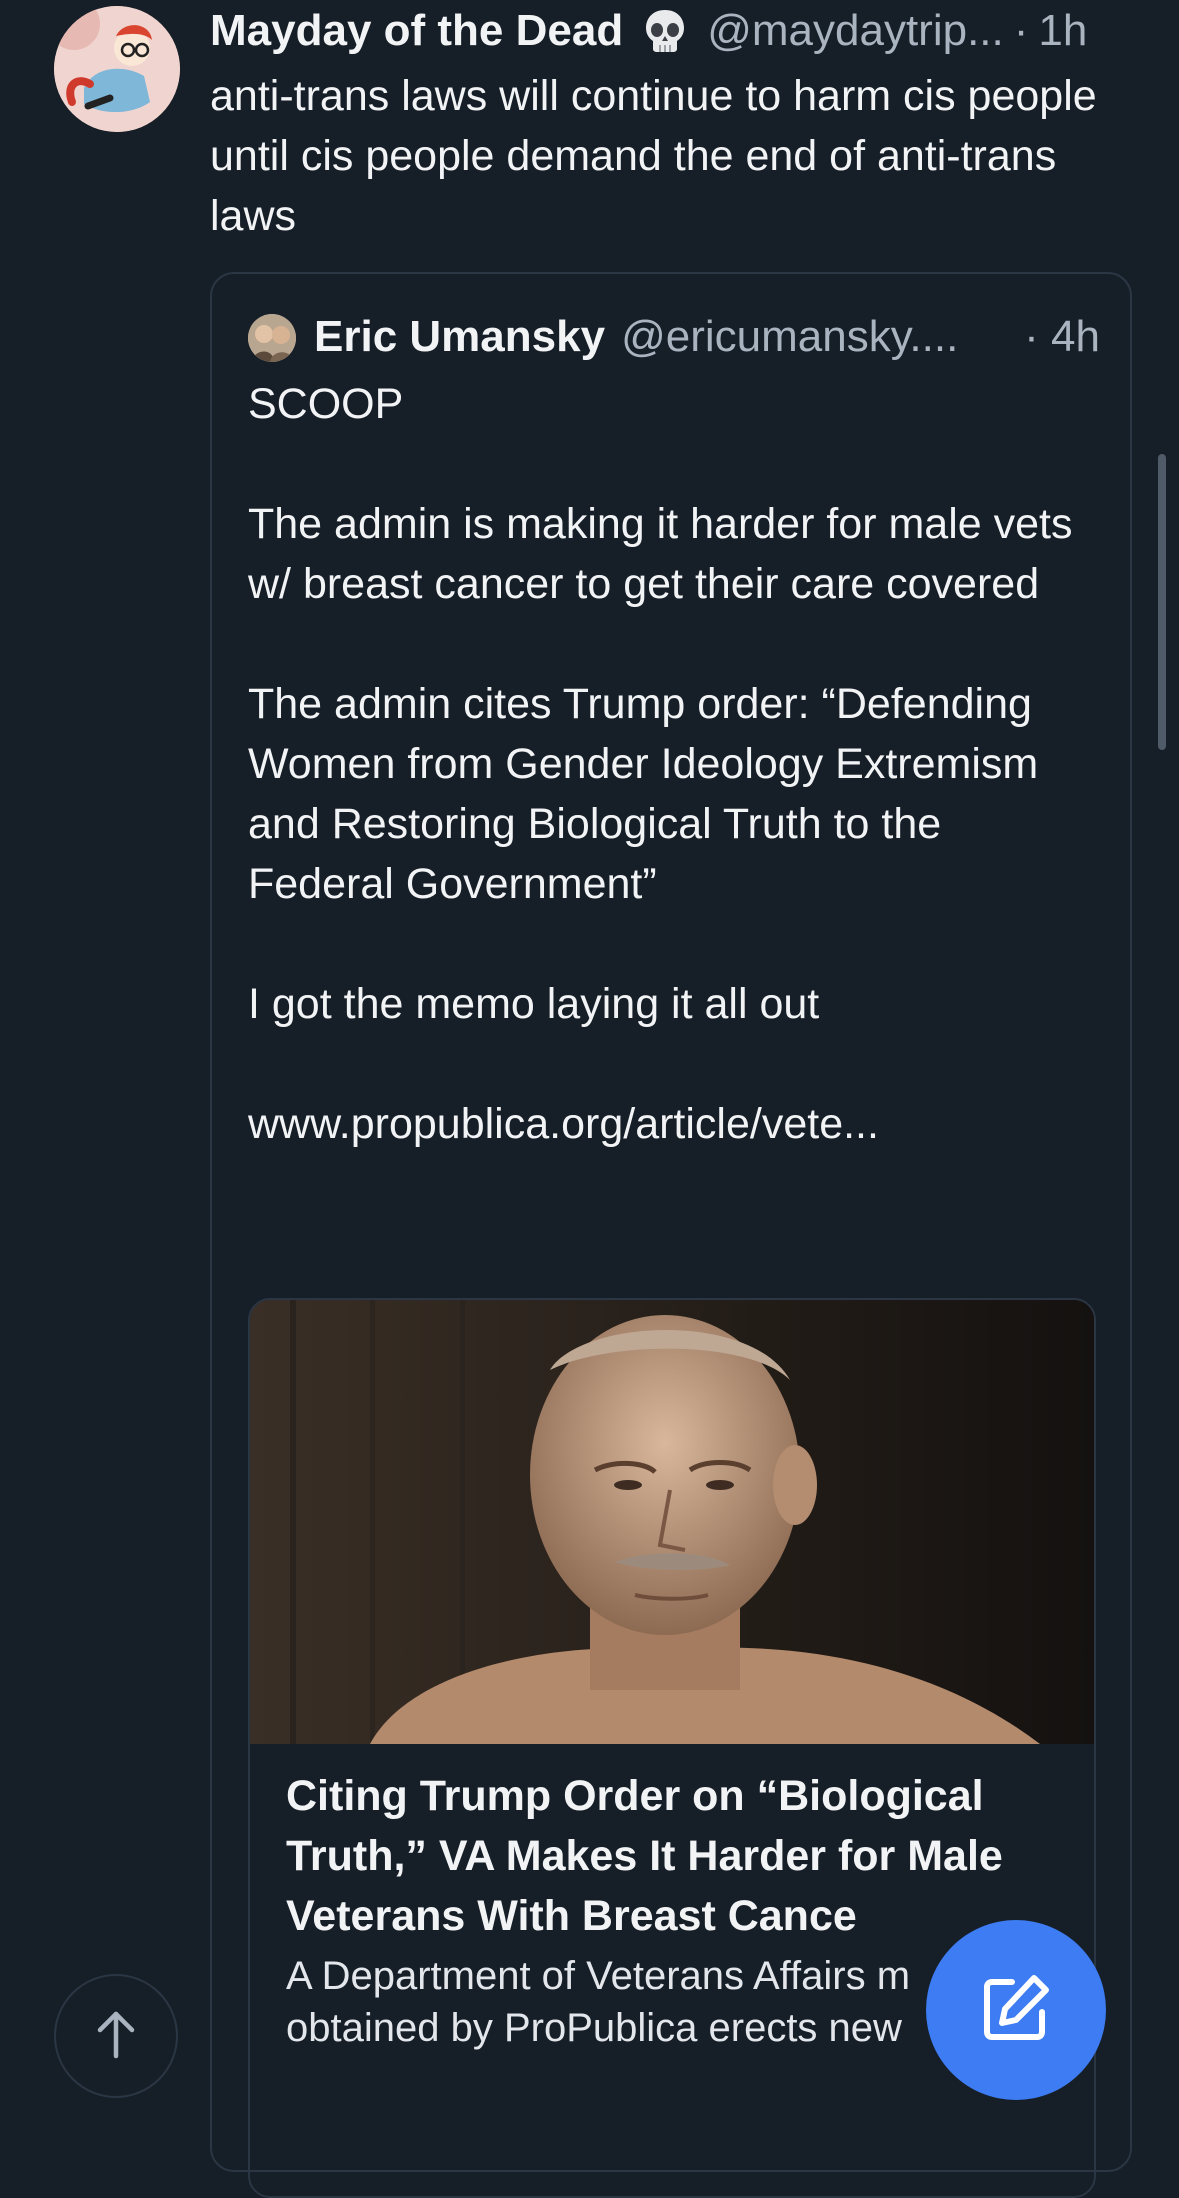  What do you see at coordinates (272, 338) in the screenshot?
I see `quoted-author-avatar` at bounding box center [272, 338].